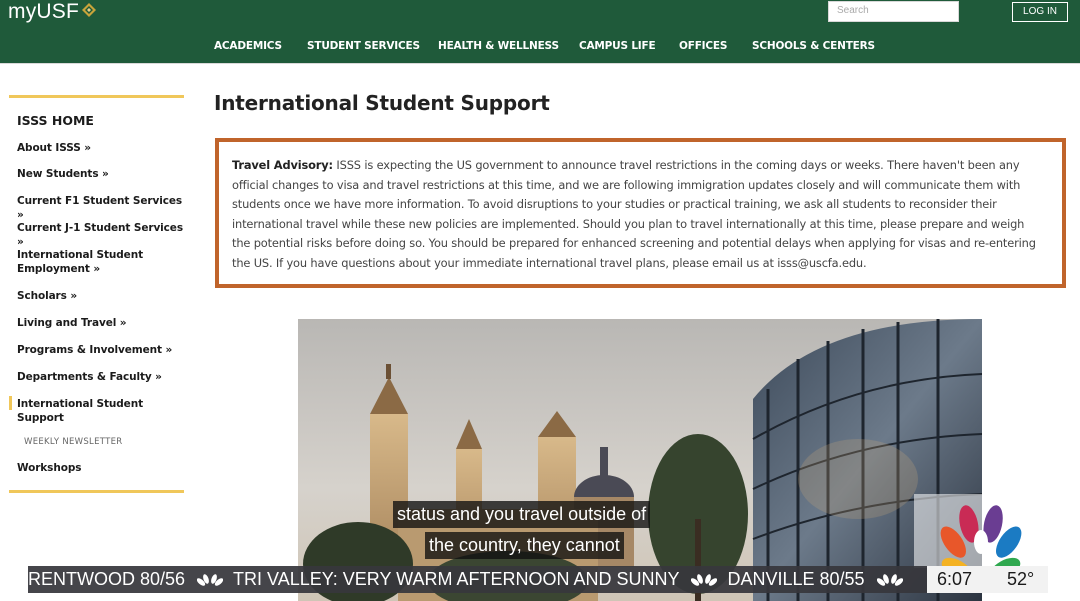 The height and width of the screenshot is (601, 1080). Describe the element at coordinates (107, 579) in the screenshot. I see `ticker-item: RENTWOOD 80/56` at that location.